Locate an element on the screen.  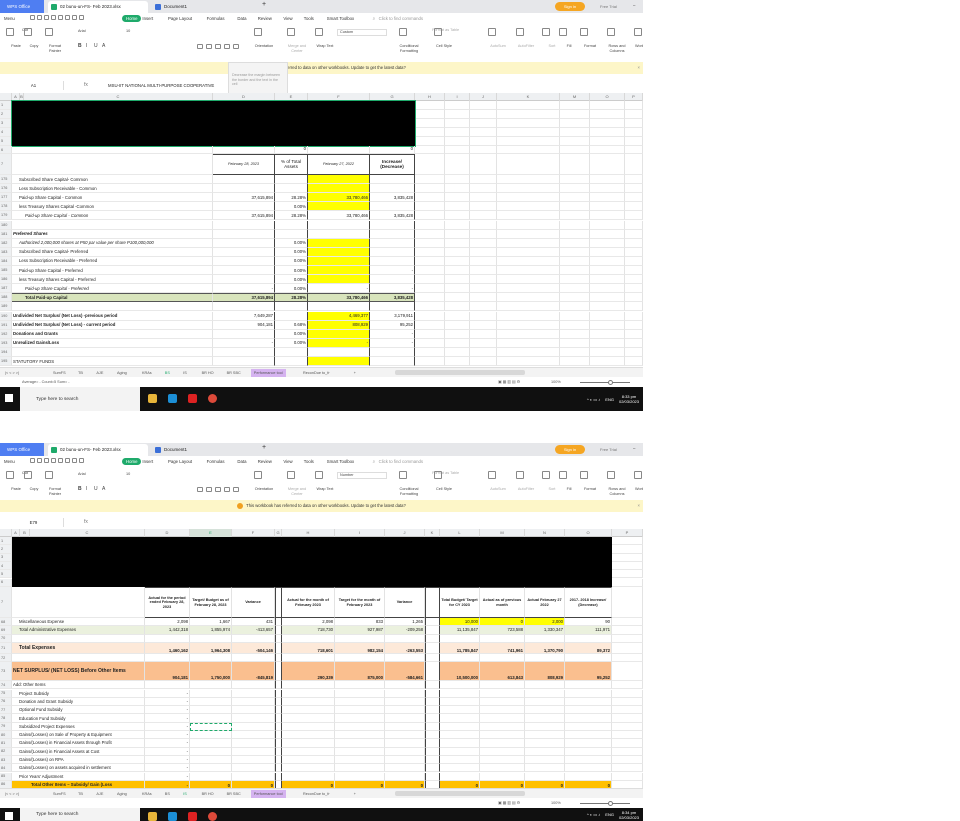
value-cell: 431 is located at coordinates (253, 622).